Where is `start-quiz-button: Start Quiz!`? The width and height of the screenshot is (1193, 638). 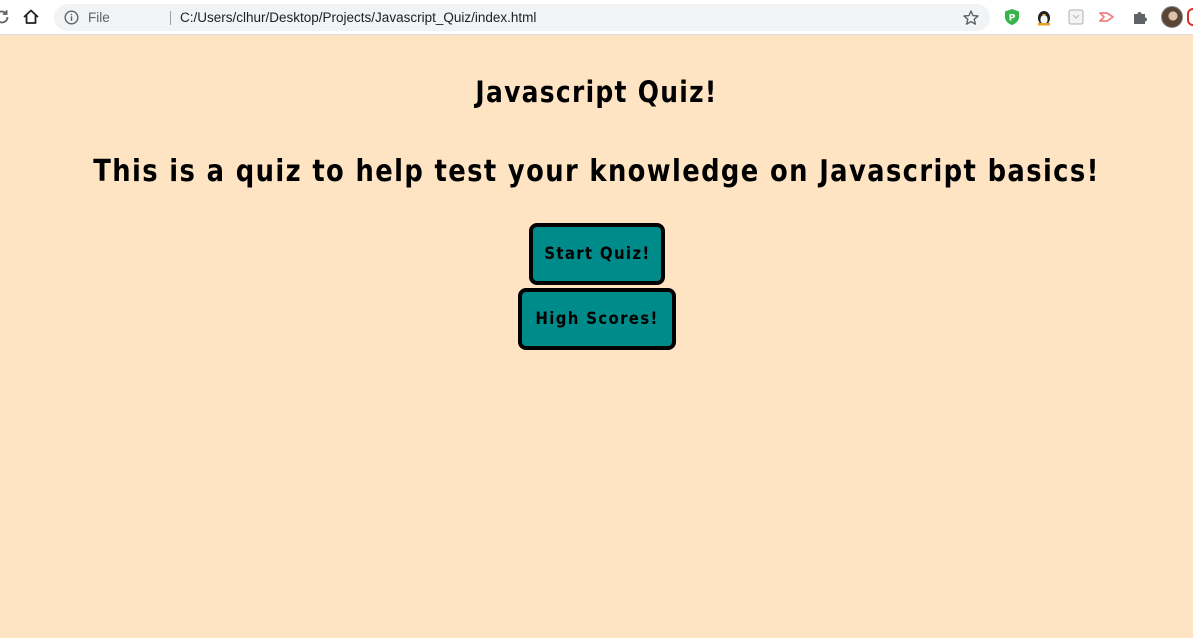 start-quiz-button: Start Quiz! is located at coordinates (597, 254).